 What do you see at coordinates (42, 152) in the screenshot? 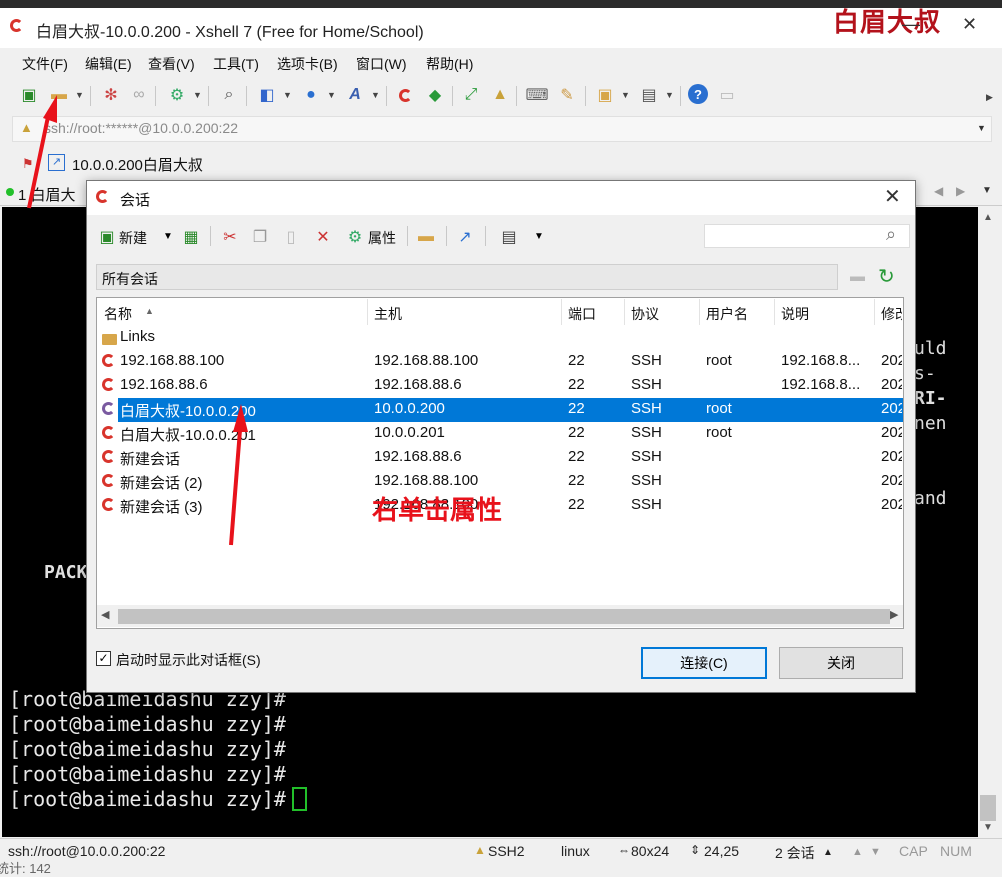
I see `arrow-to-open-folder-icon` at bounding box center [42, 152].